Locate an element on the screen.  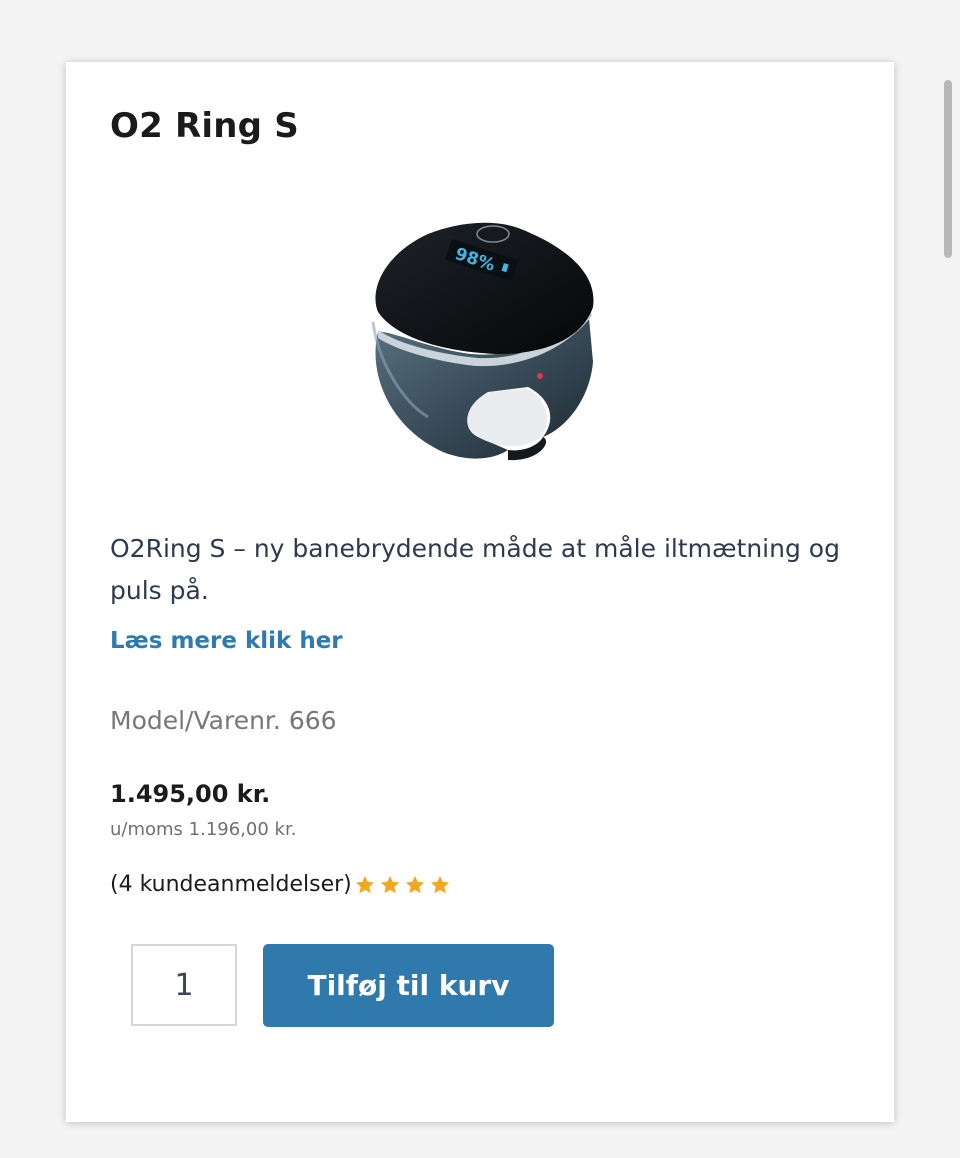
product-image: 98% is located at coordinates (482, 341).